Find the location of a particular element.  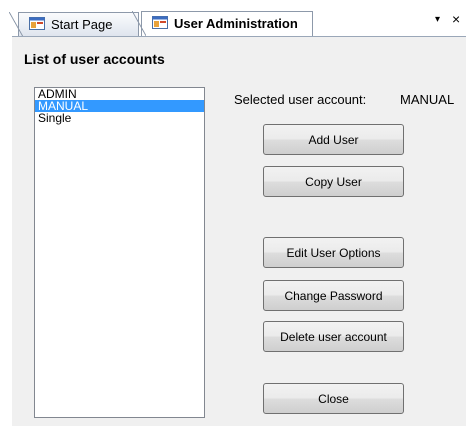

close-icon: × is located at coordinates (456, 19).